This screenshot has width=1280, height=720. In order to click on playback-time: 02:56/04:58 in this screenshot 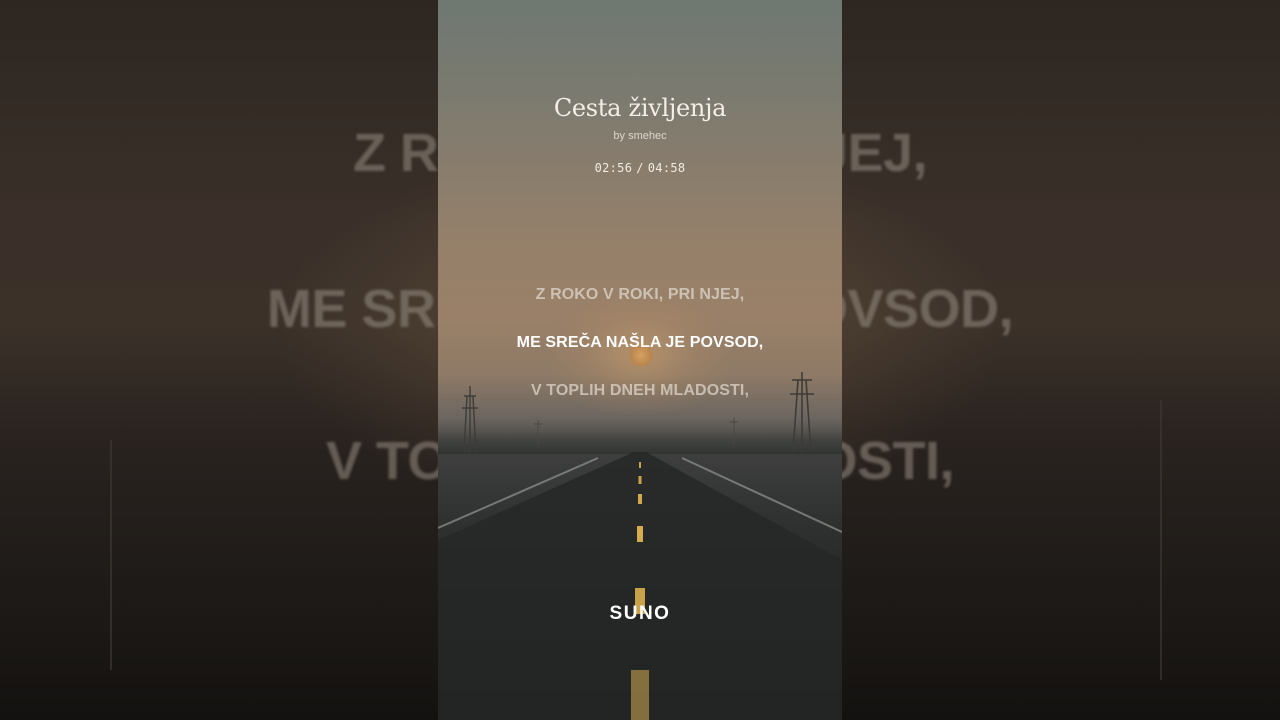, I will do `click(640, 168)`.